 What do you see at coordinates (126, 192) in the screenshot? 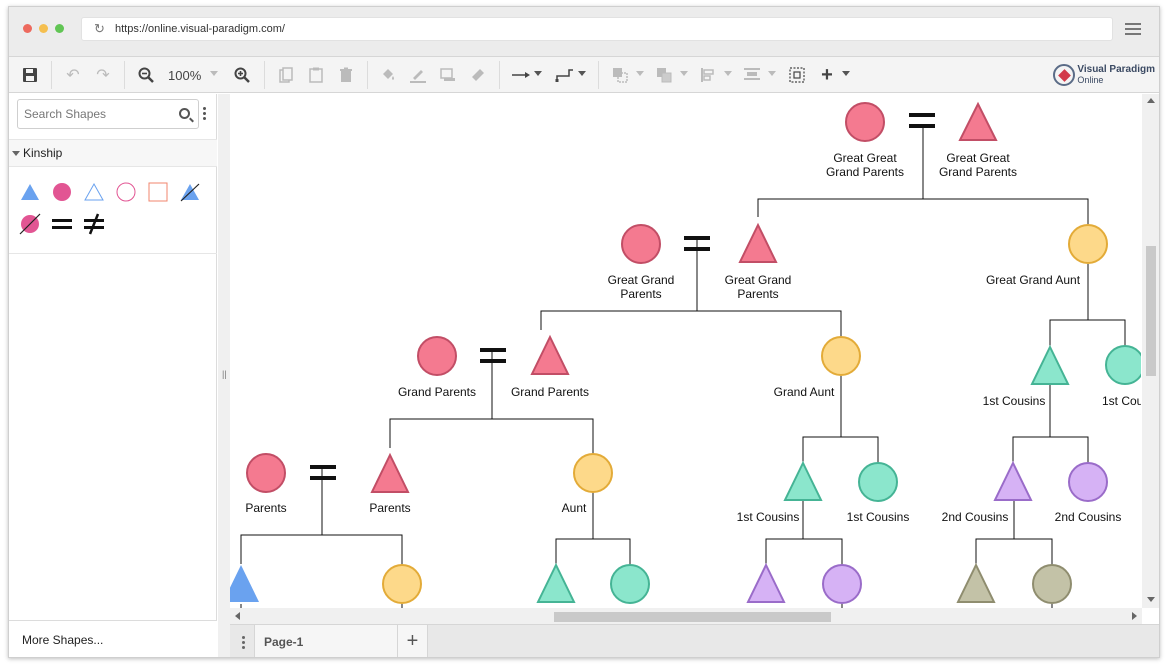
I see `outline-circle-shape` at bounding box center [126, 192].